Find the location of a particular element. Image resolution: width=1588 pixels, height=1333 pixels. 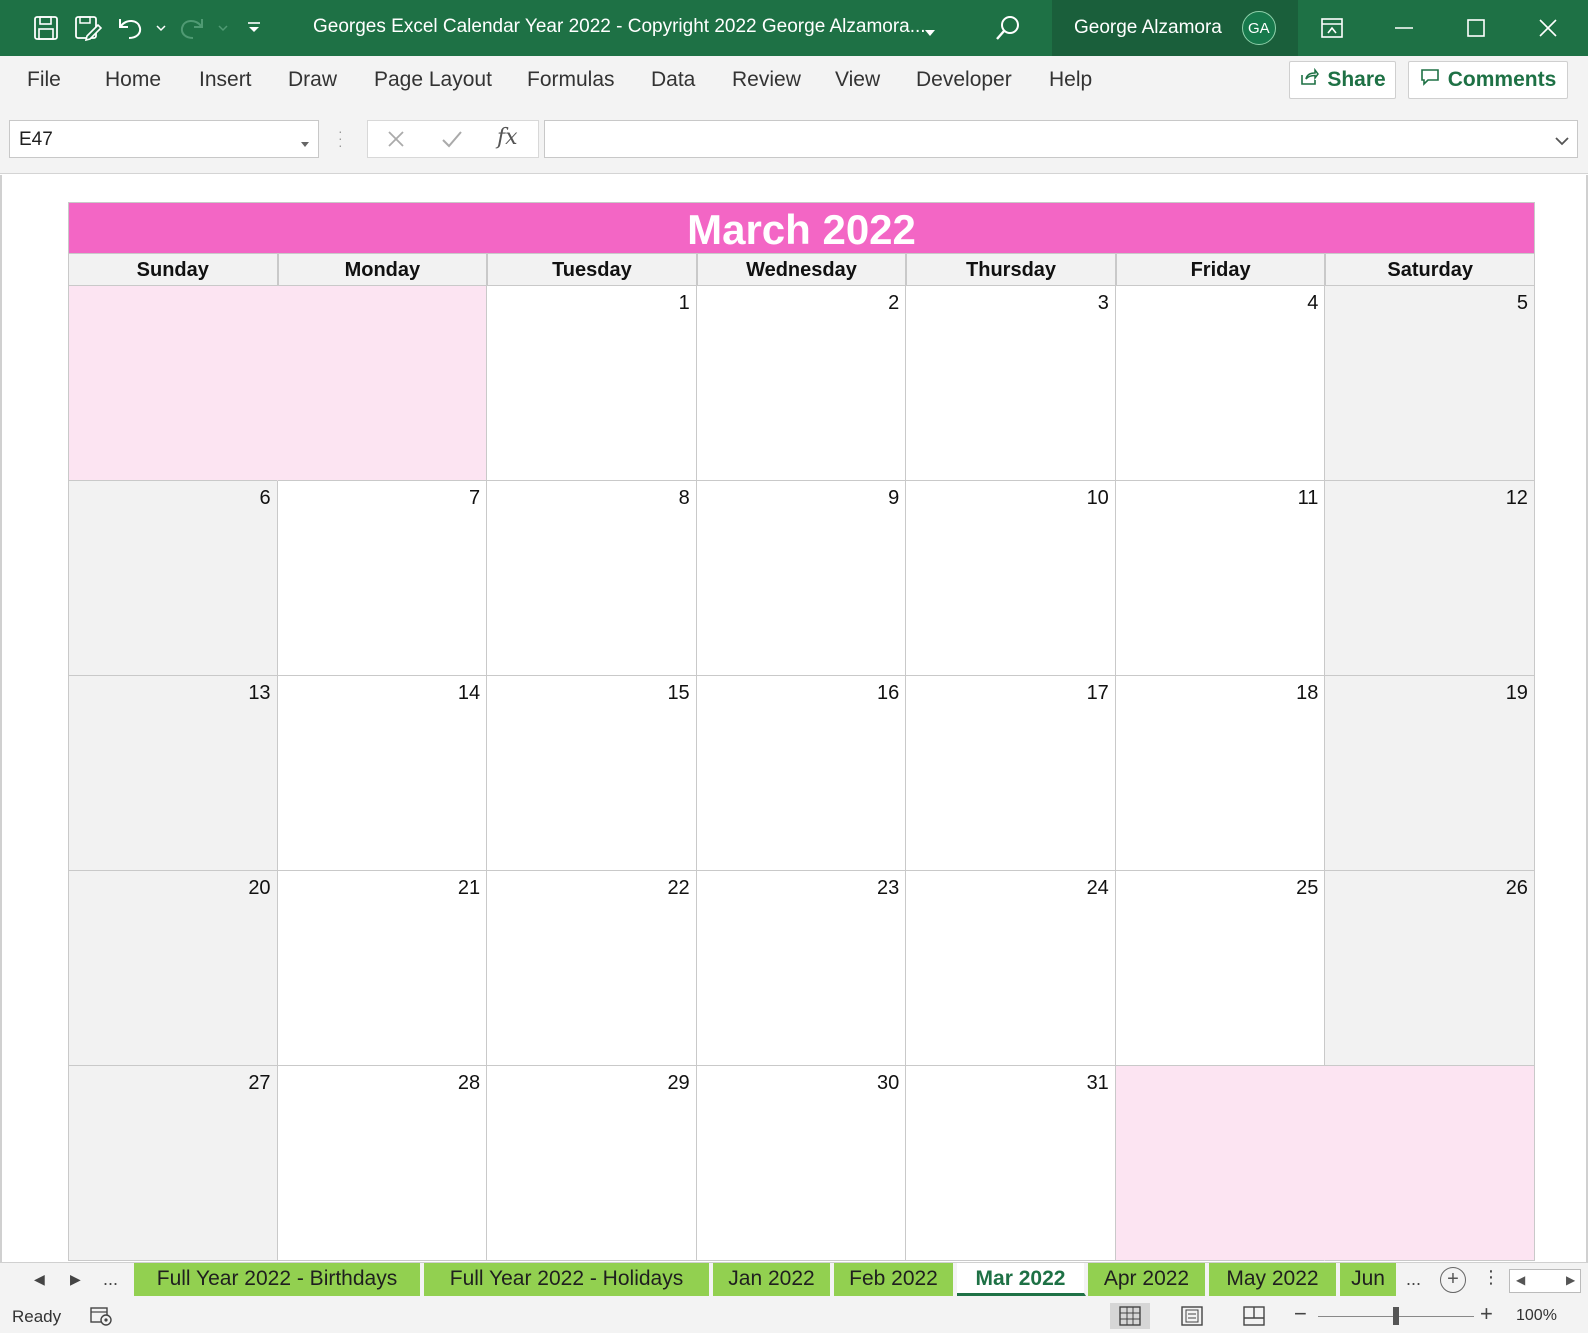

add-sheet-button: + is located at coordinates (1453, 1280).